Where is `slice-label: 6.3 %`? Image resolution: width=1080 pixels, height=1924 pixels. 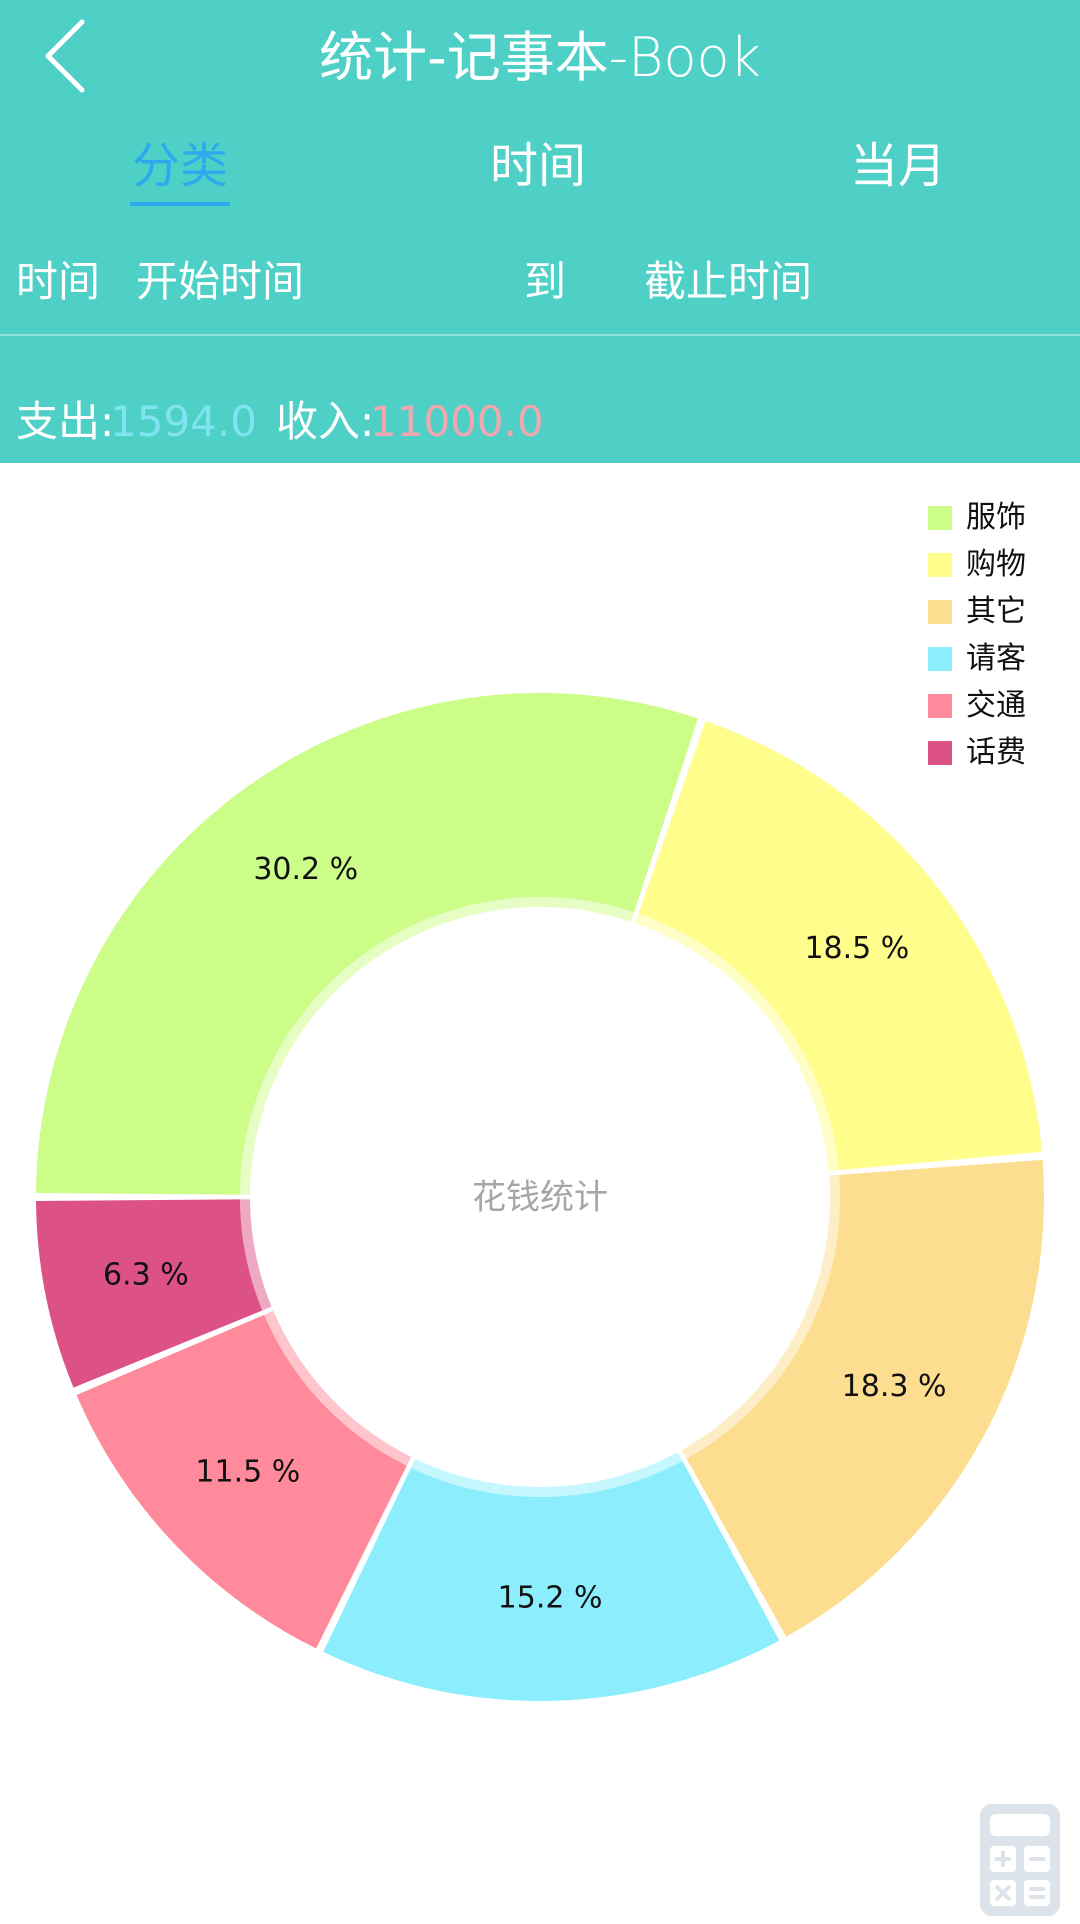
slice-label: 6.3 % is located at coordinates (146, 1275).